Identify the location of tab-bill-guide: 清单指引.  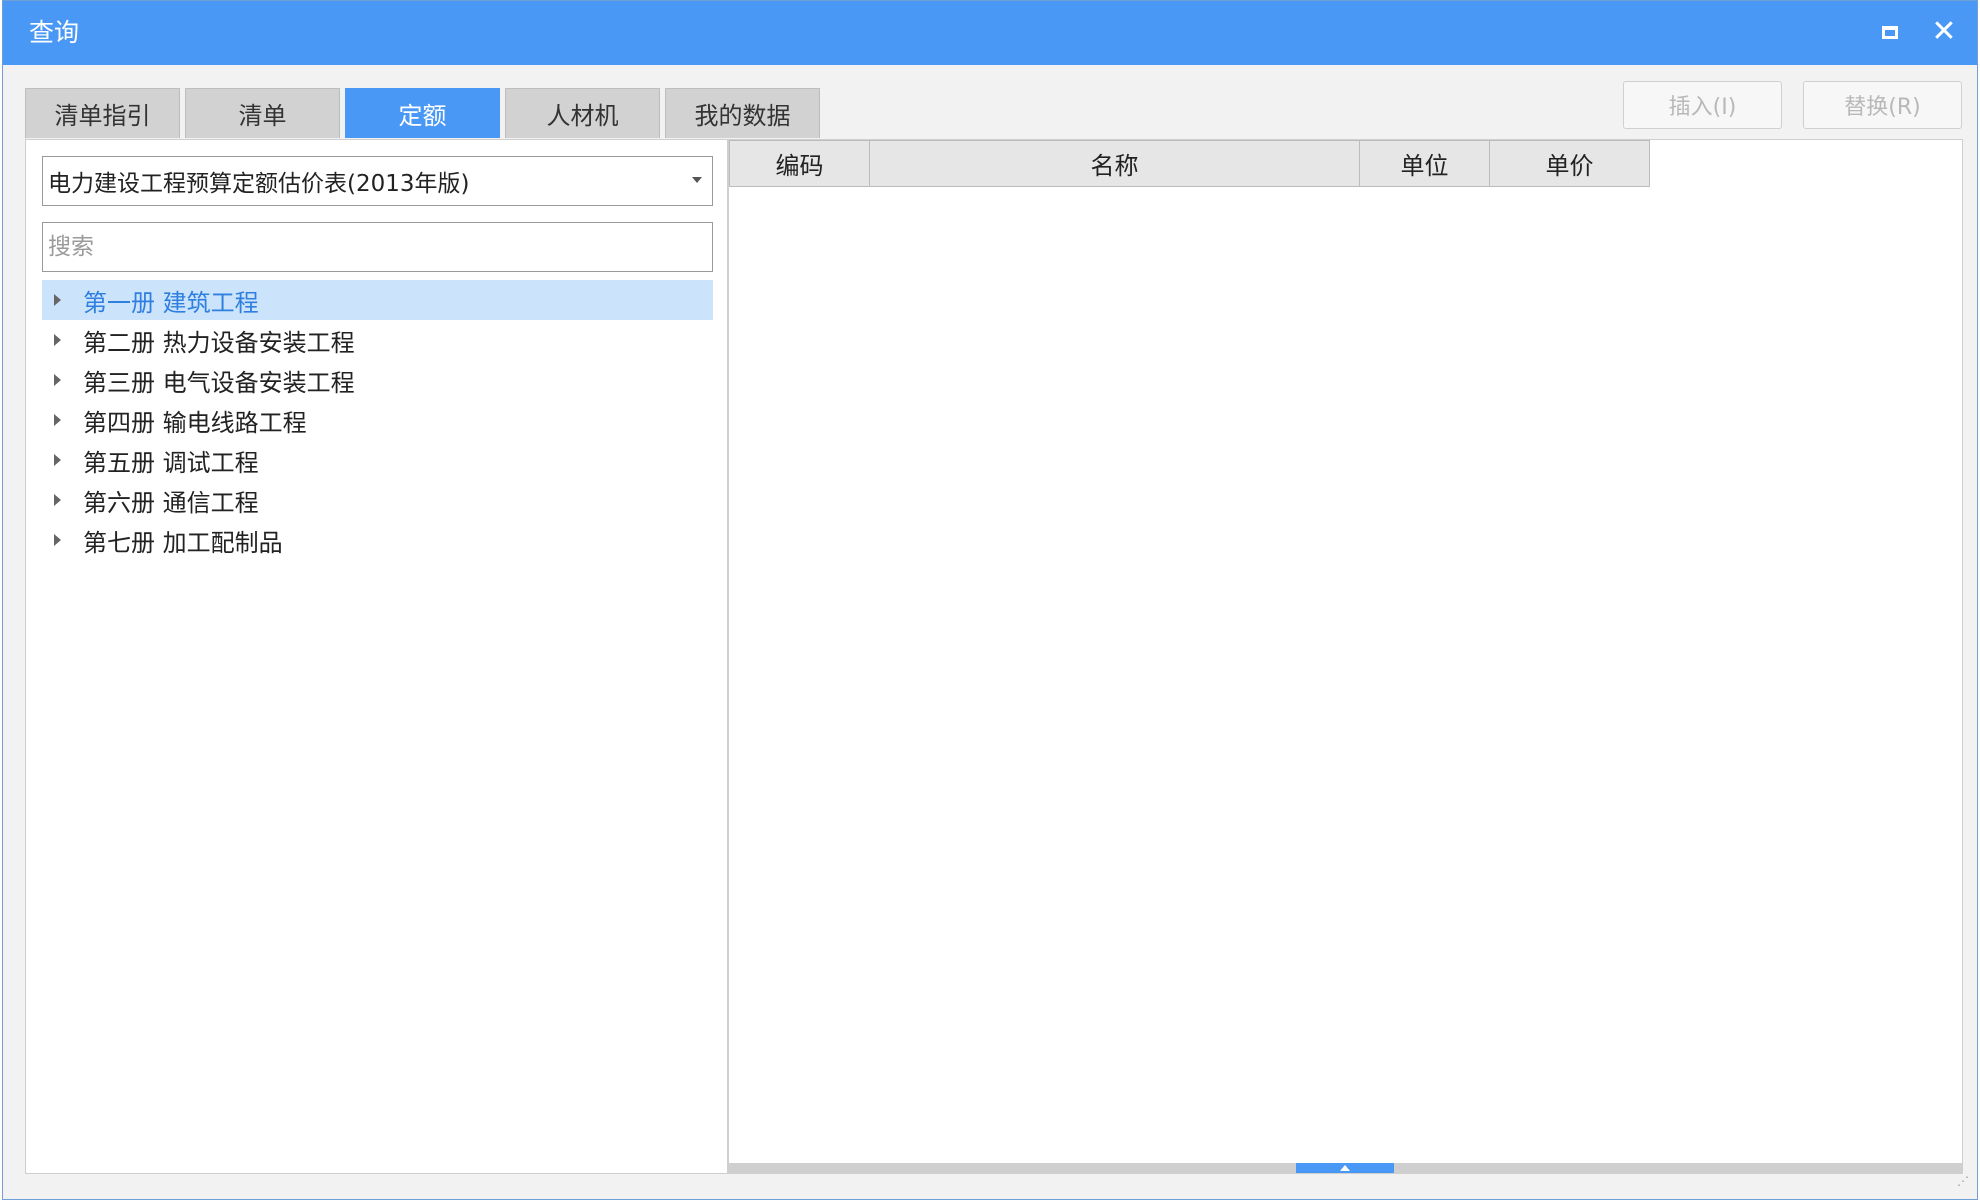
(102, 113).